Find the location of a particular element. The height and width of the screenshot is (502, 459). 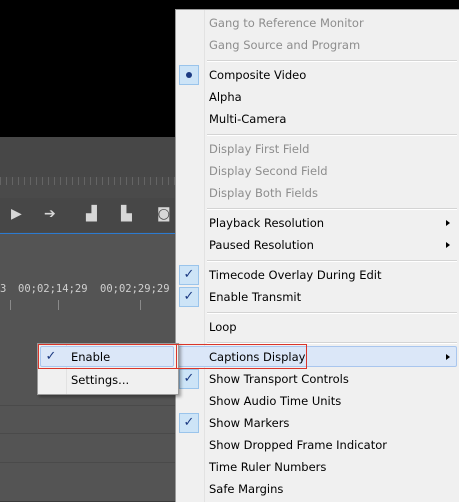

lift-icon: ▟ is located at coordinates (91, 214).